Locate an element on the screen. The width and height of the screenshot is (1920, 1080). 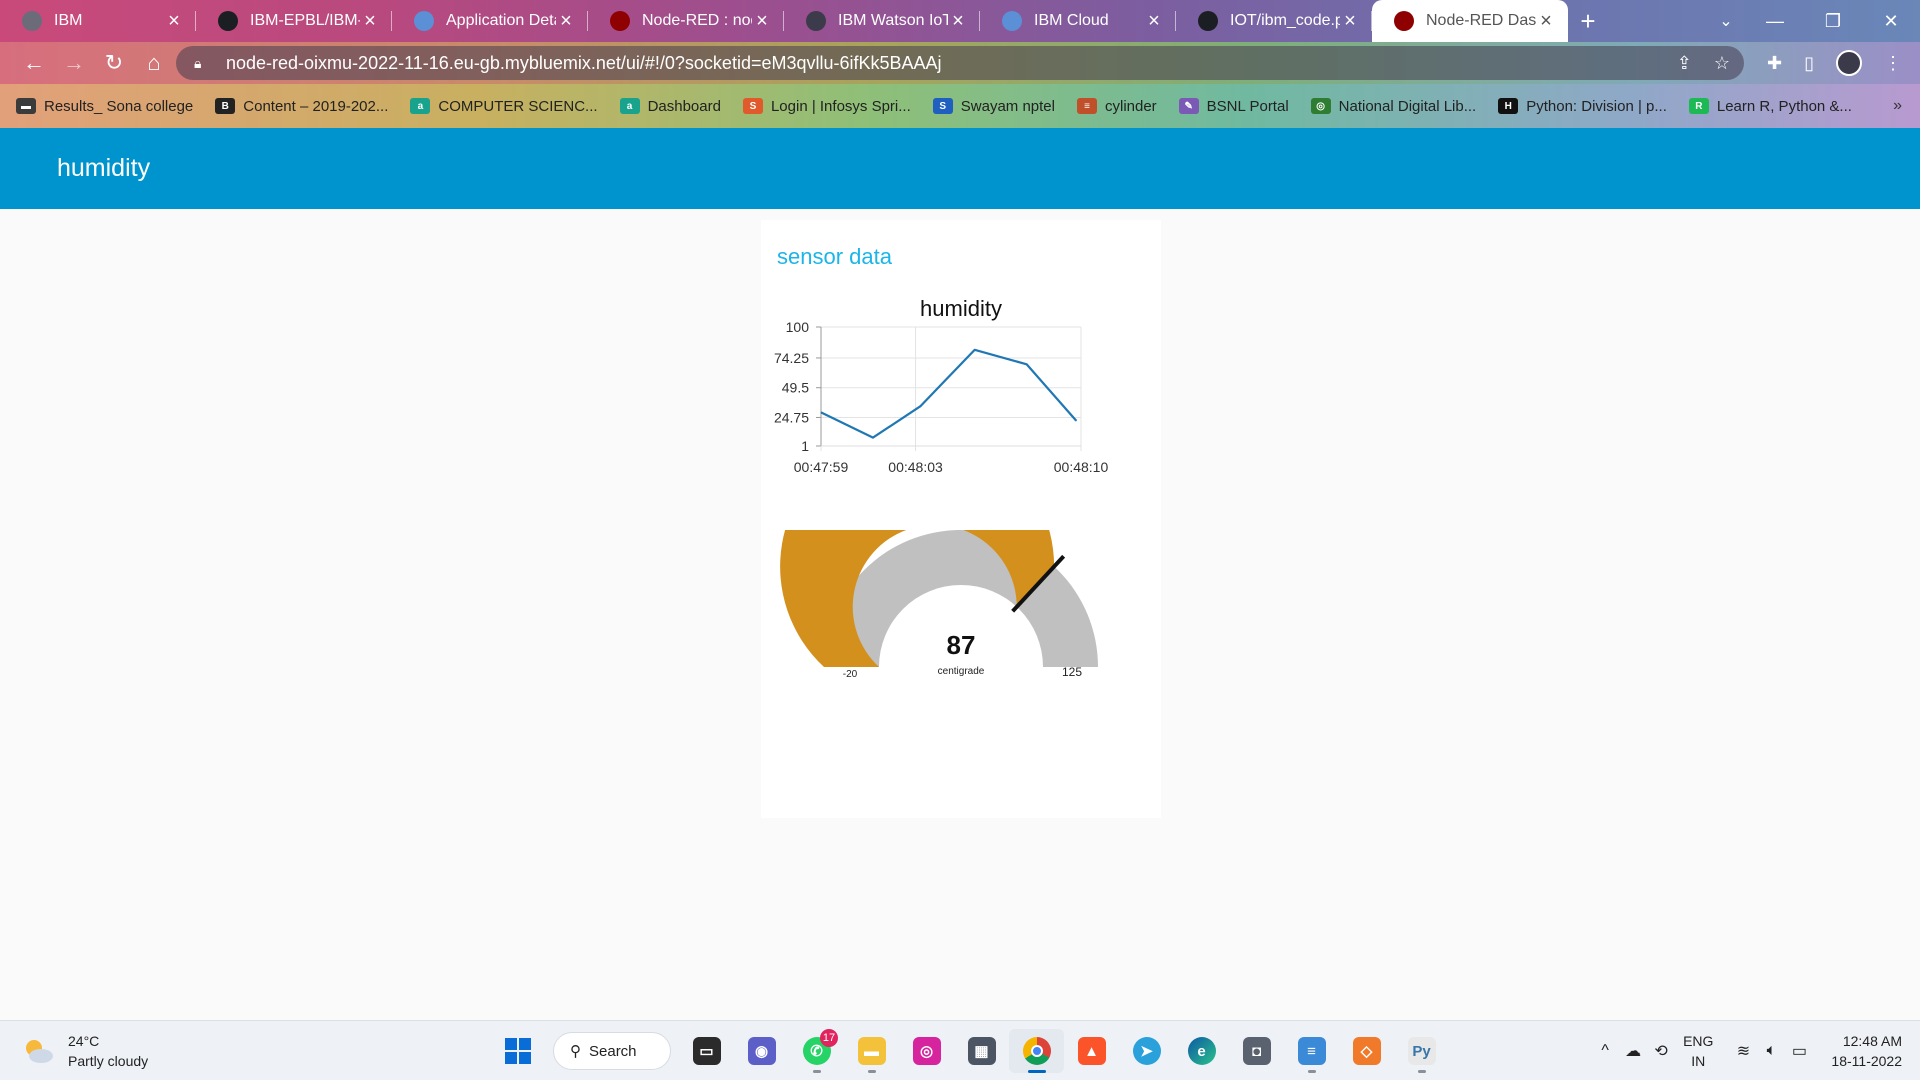
edge-icon: e is located at coordinates (1201, 1051).